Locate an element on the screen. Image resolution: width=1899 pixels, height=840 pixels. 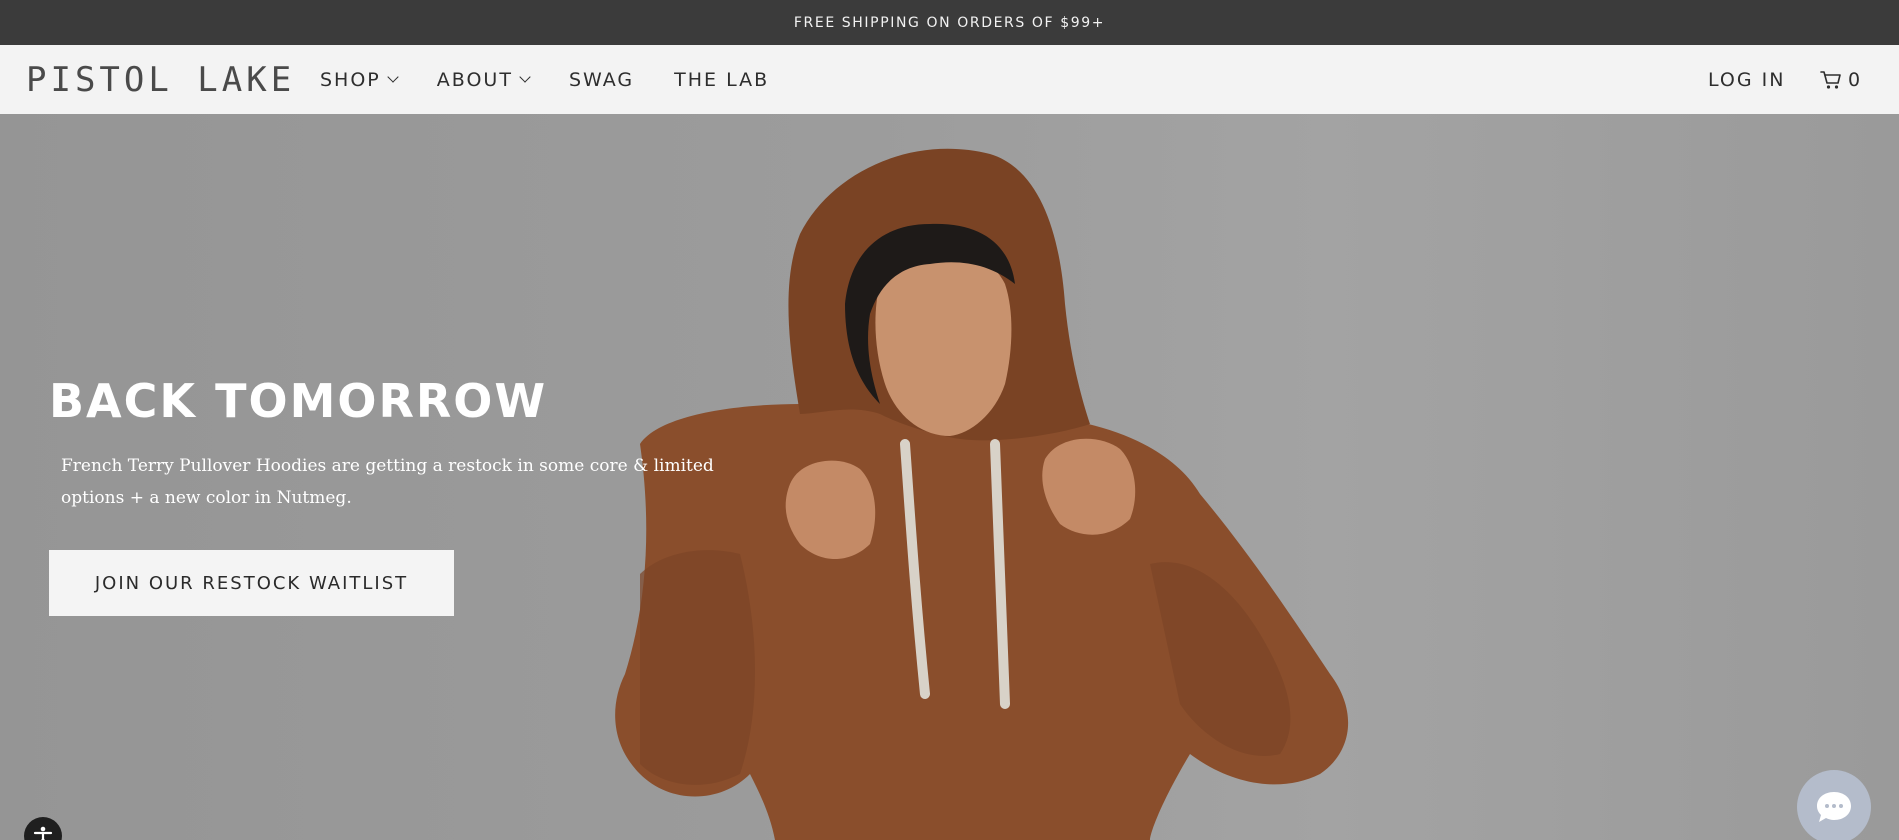
accessibility-icon is located at coordinates (43, 833).